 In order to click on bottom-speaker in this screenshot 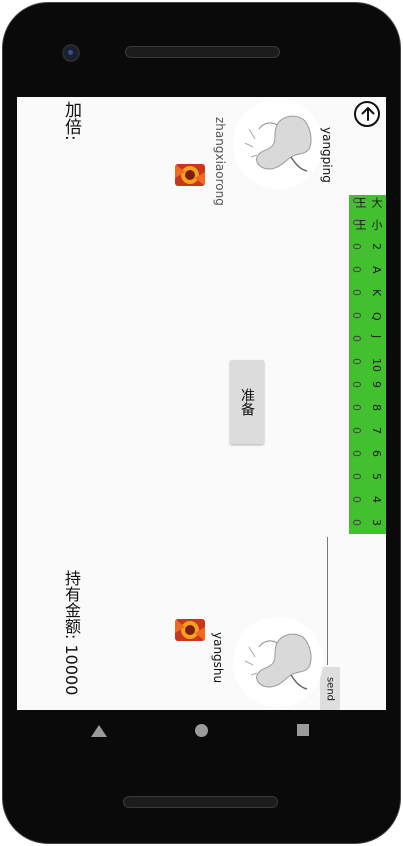, I will do `click(200, 802)`.